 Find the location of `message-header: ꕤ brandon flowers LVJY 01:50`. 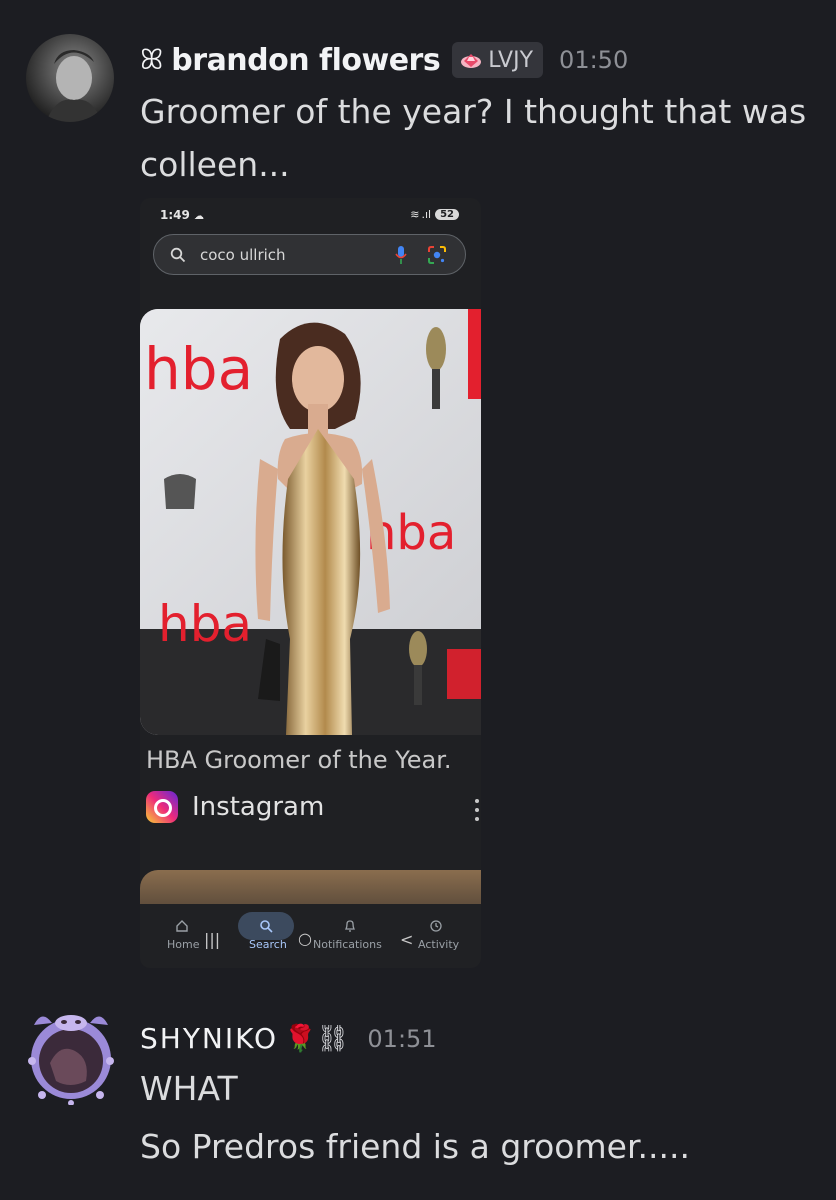

message-header: ꕤ brandon flowers LVJY 01:50 is located at coordinates (384, 60).